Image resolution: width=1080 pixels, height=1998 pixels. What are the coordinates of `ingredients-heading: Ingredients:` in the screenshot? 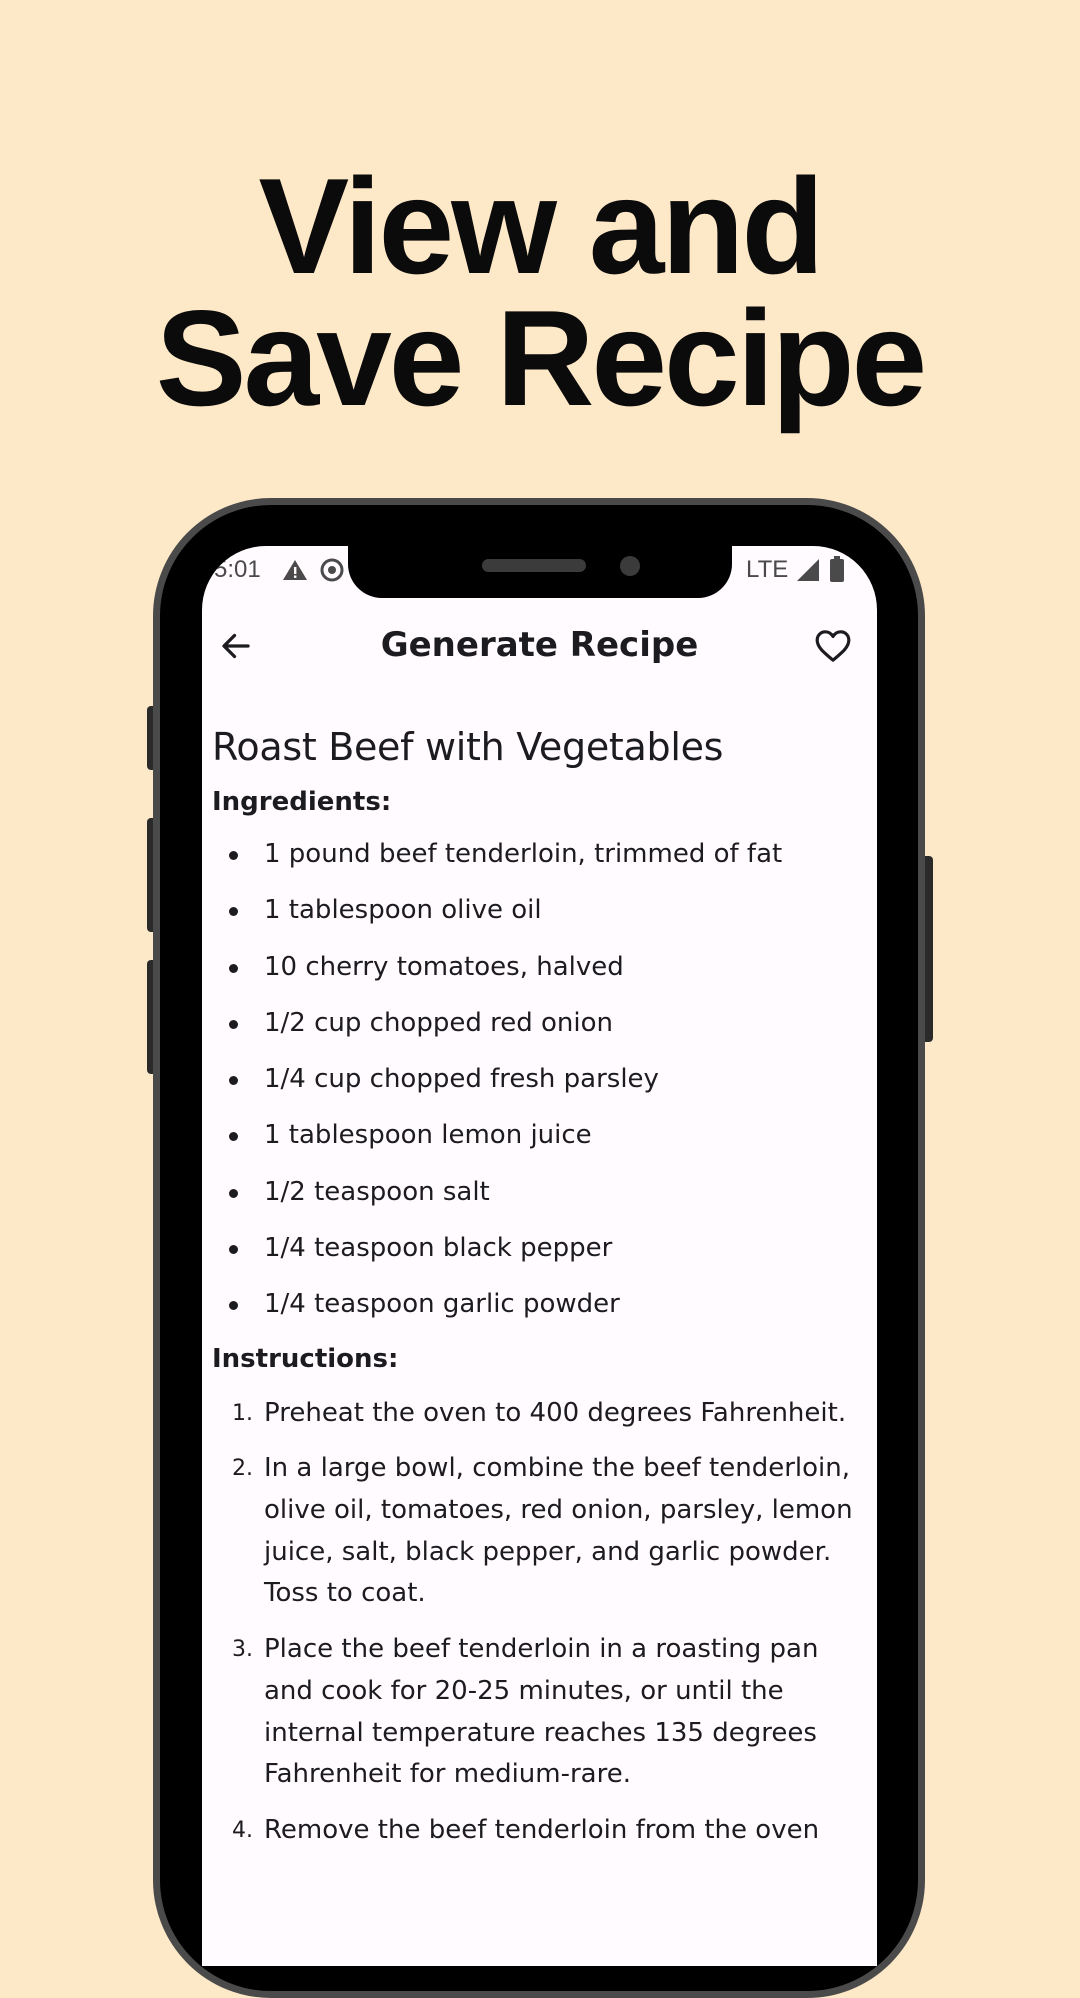 It's located at (302, 802).